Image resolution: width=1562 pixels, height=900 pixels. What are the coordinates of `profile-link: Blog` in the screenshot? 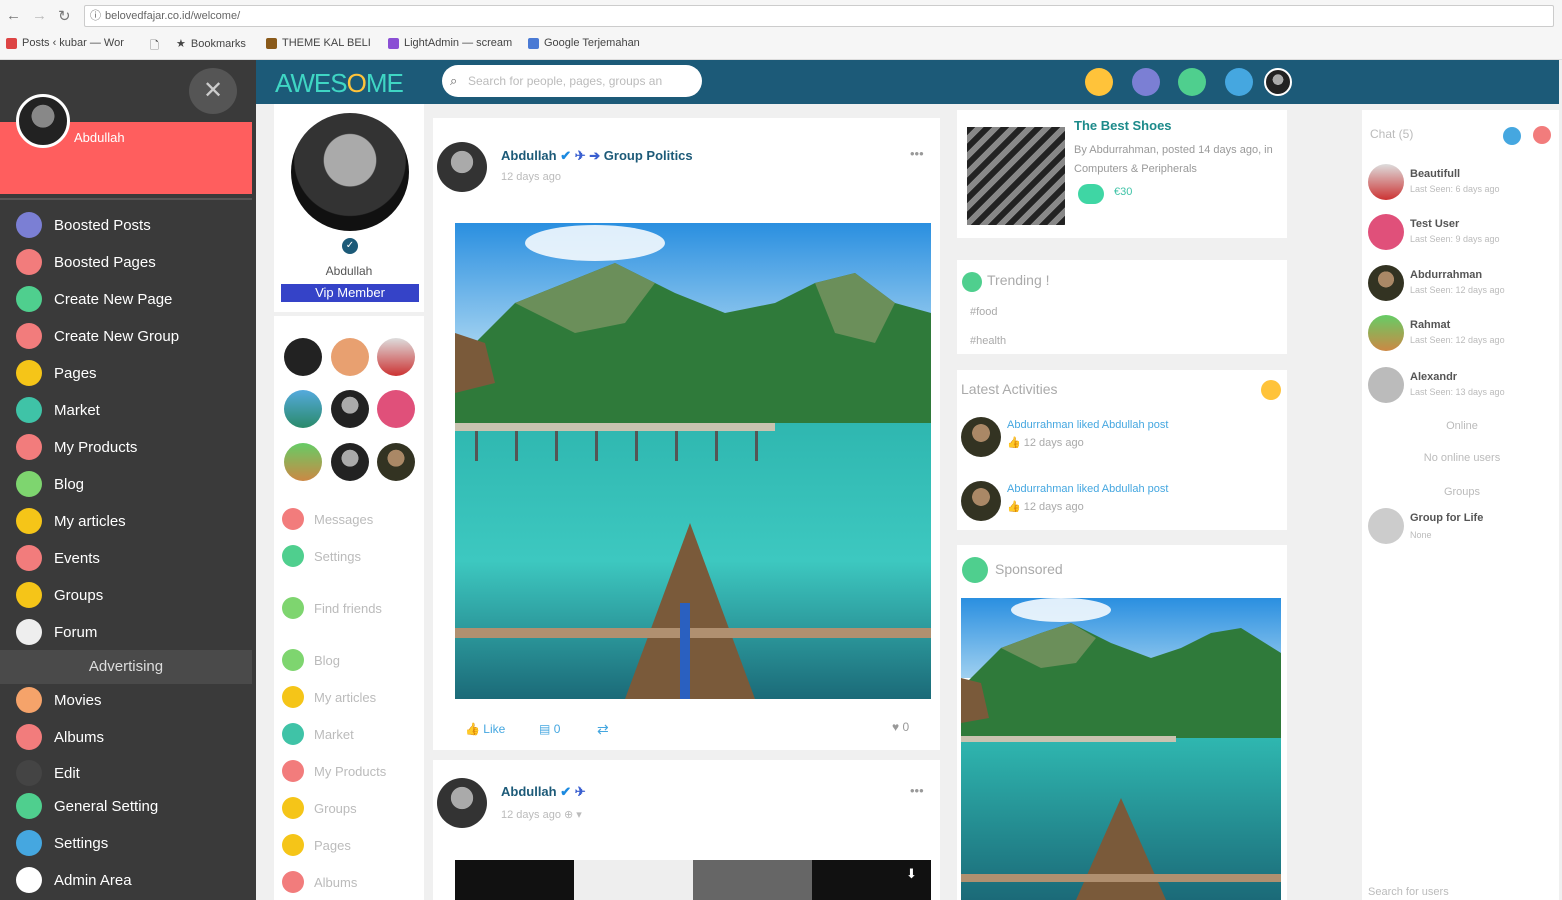 It's located at (311, 660).